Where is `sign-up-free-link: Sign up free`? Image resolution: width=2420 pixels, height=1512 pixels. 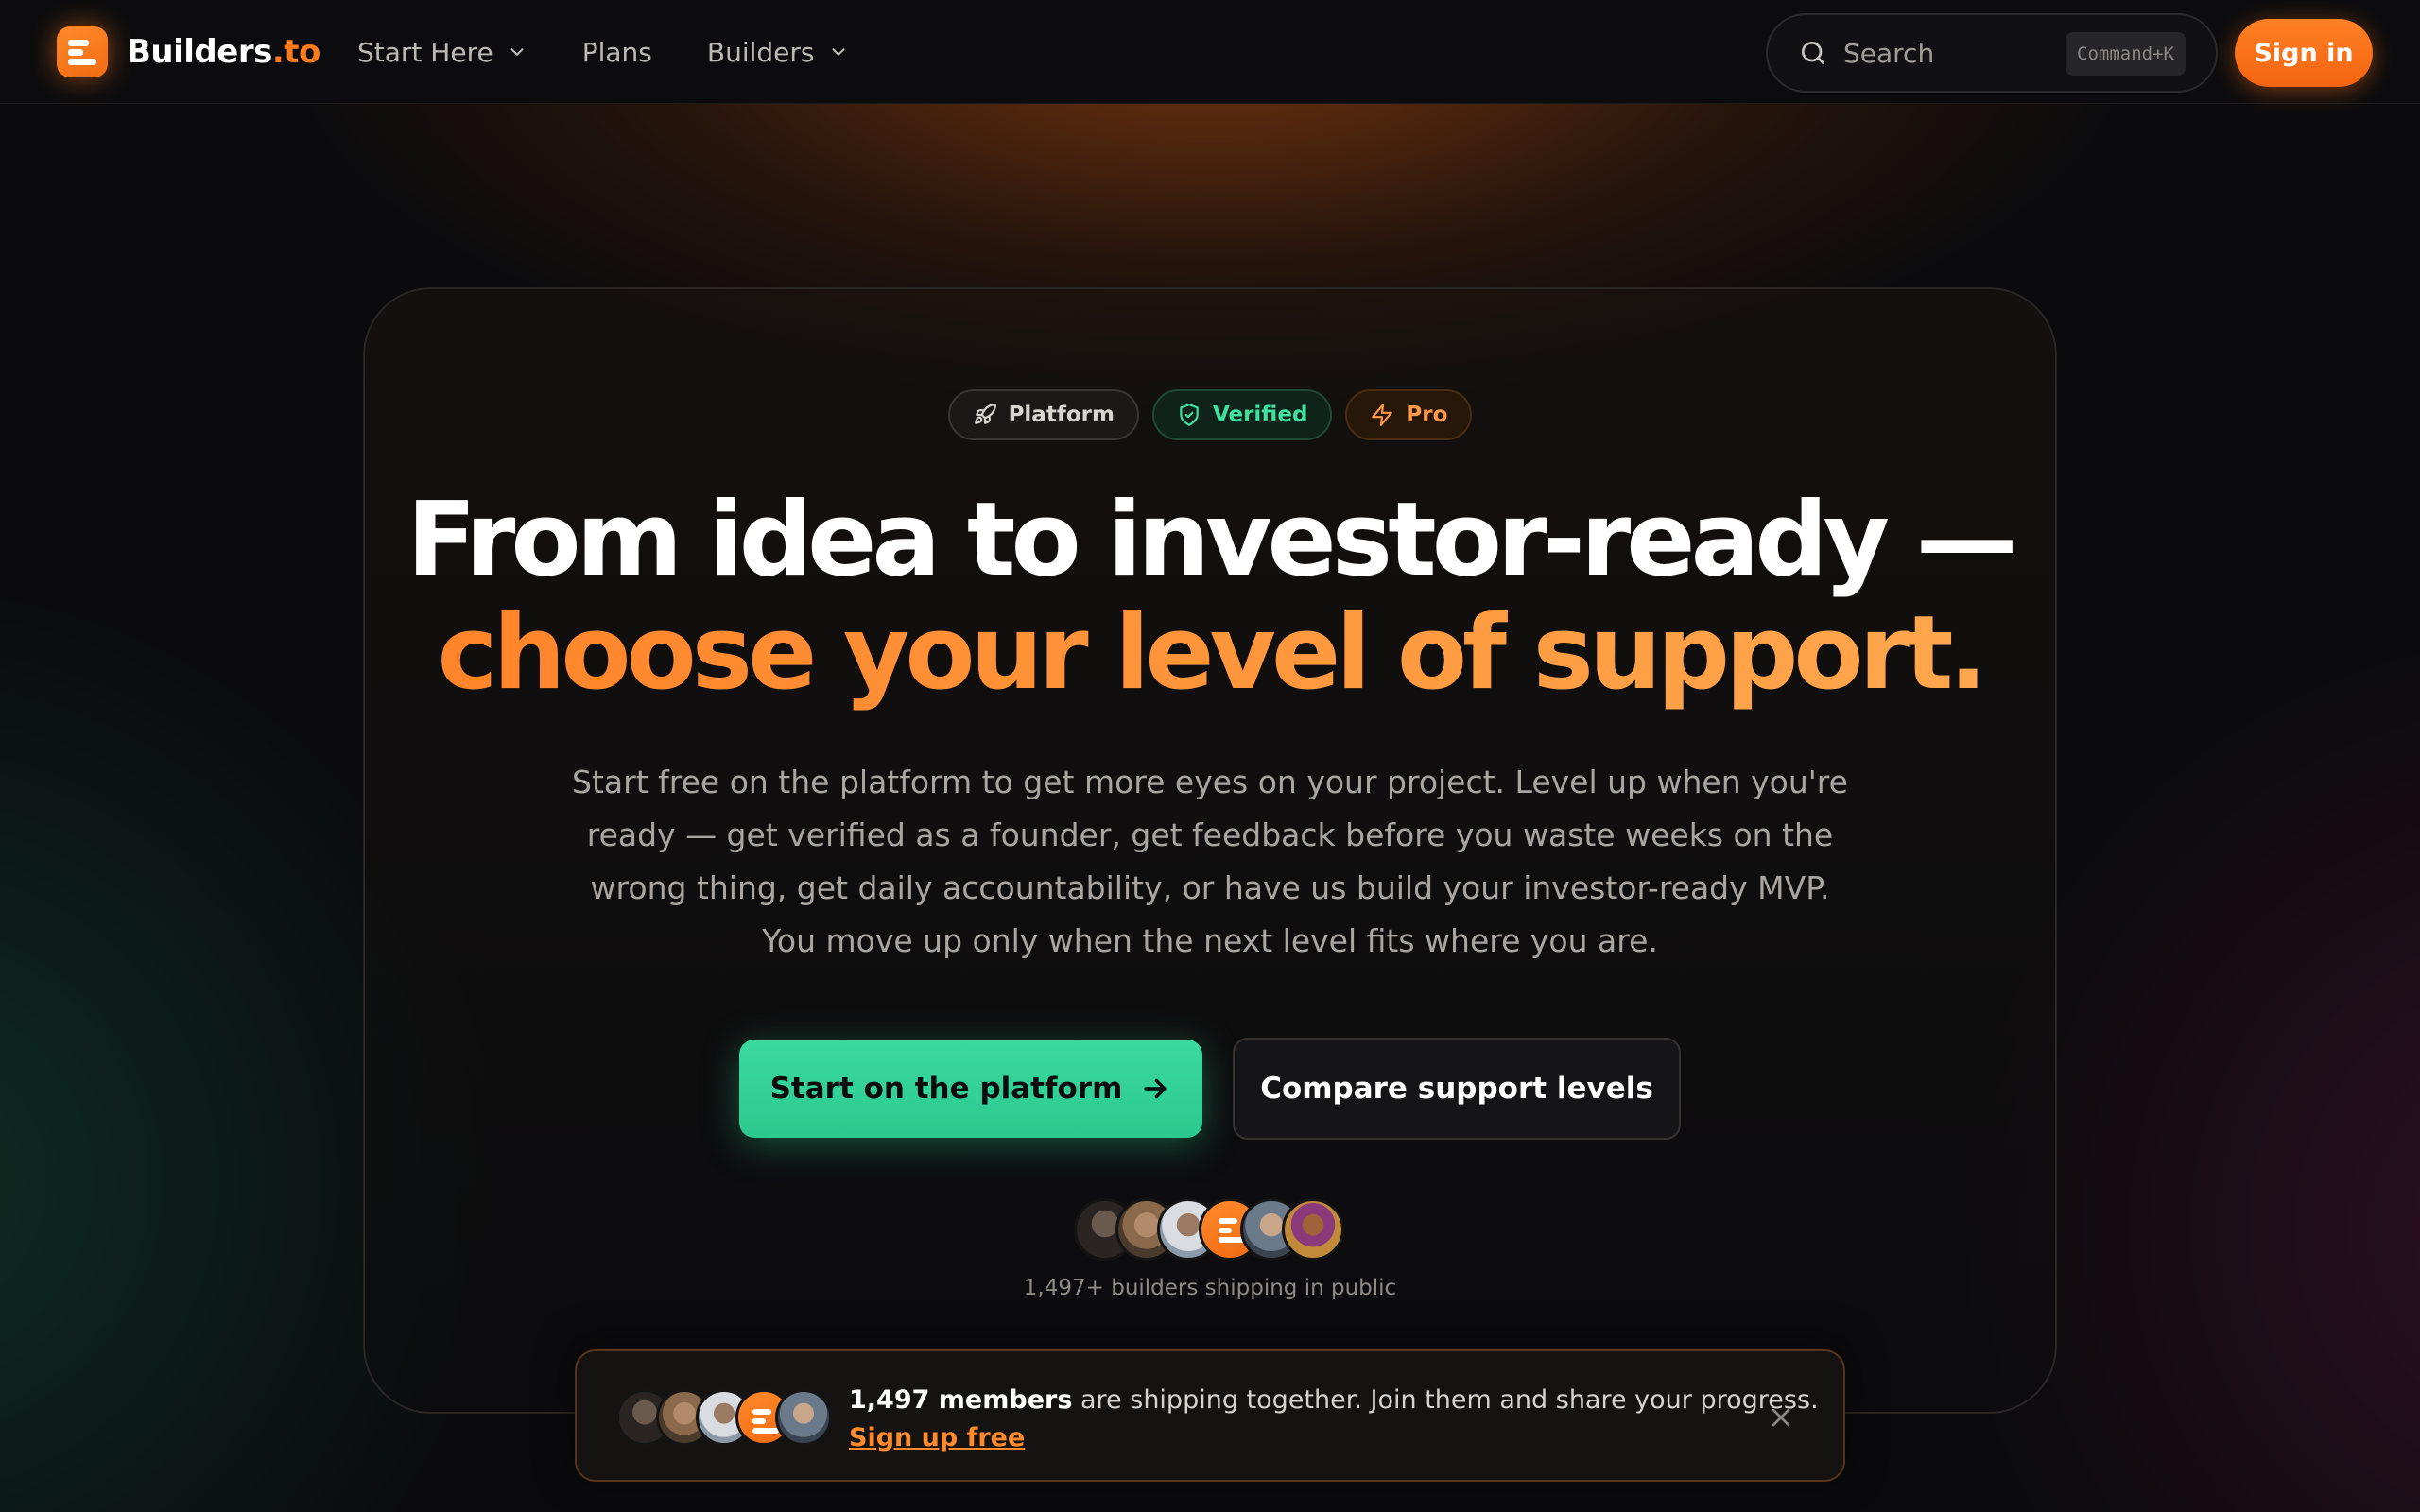 sign-up-free-link: Sign up free is located at coordinates (937, 1438).